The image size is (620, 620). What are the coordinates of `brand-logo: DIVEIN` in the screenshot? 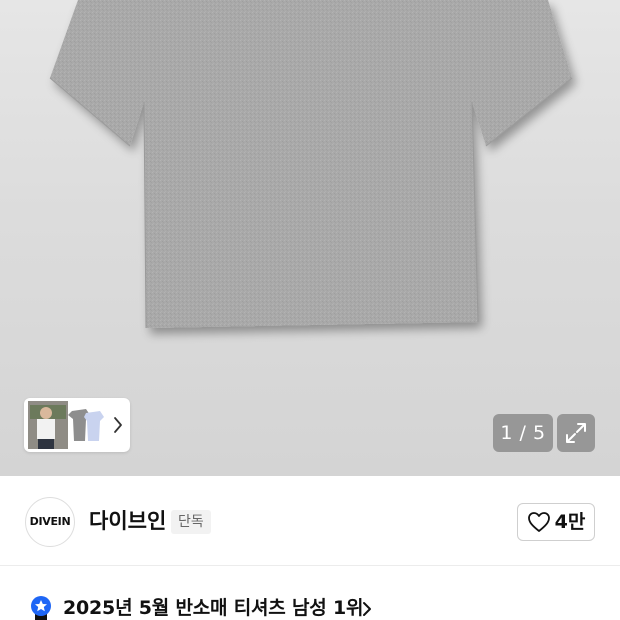 It's located at (50, 522).